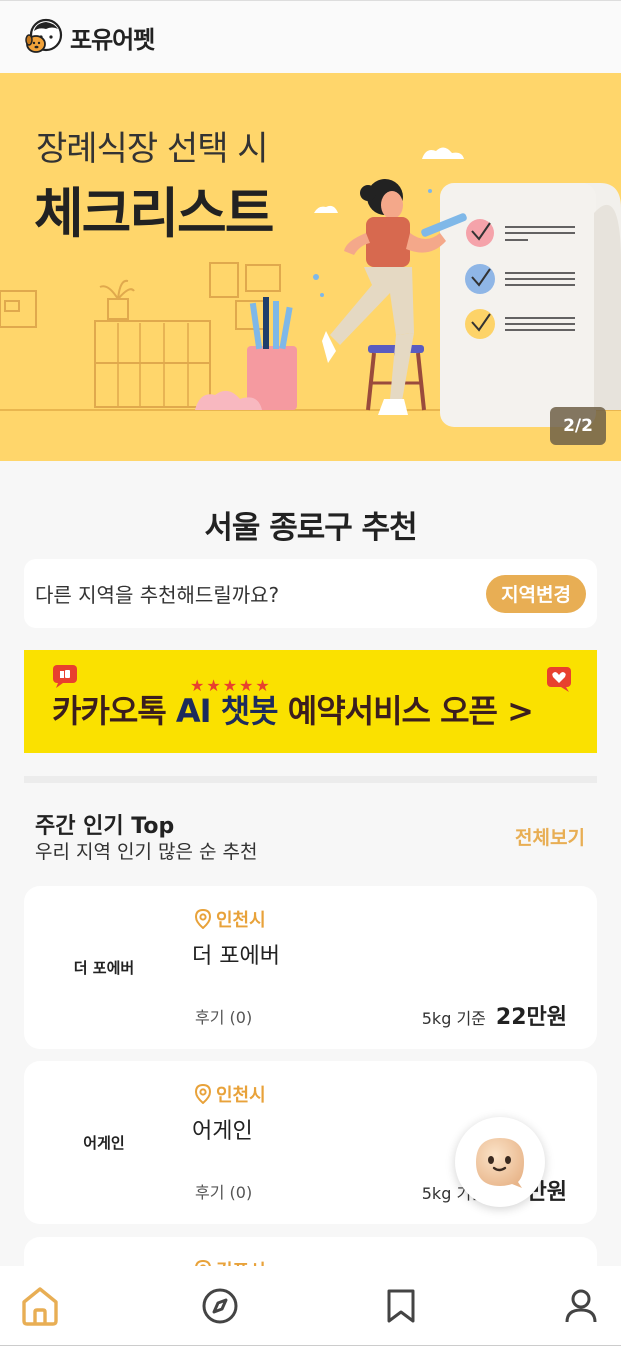  I want to click on weekly-top-title: 주간 인기 Top, so click(105, 826).